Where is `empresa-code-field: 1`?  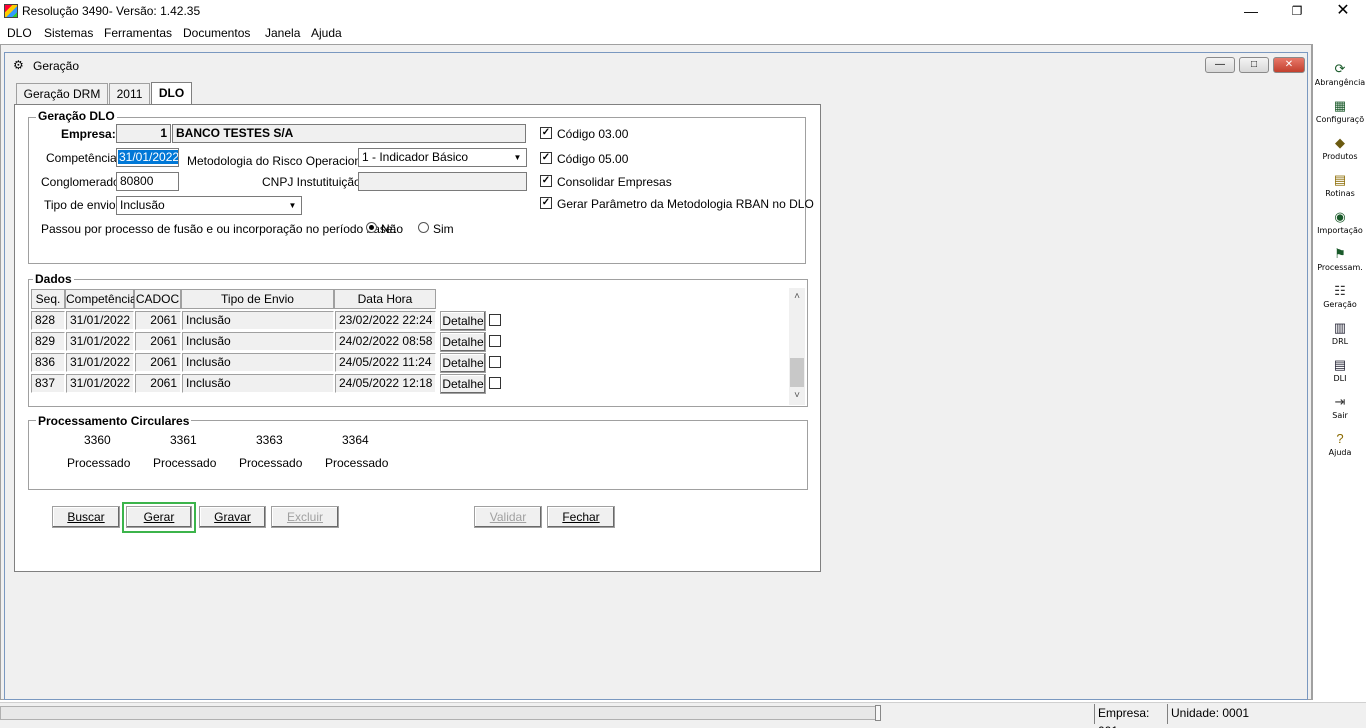 empresa-code-field: 1 is located at coordinates (143, 133).